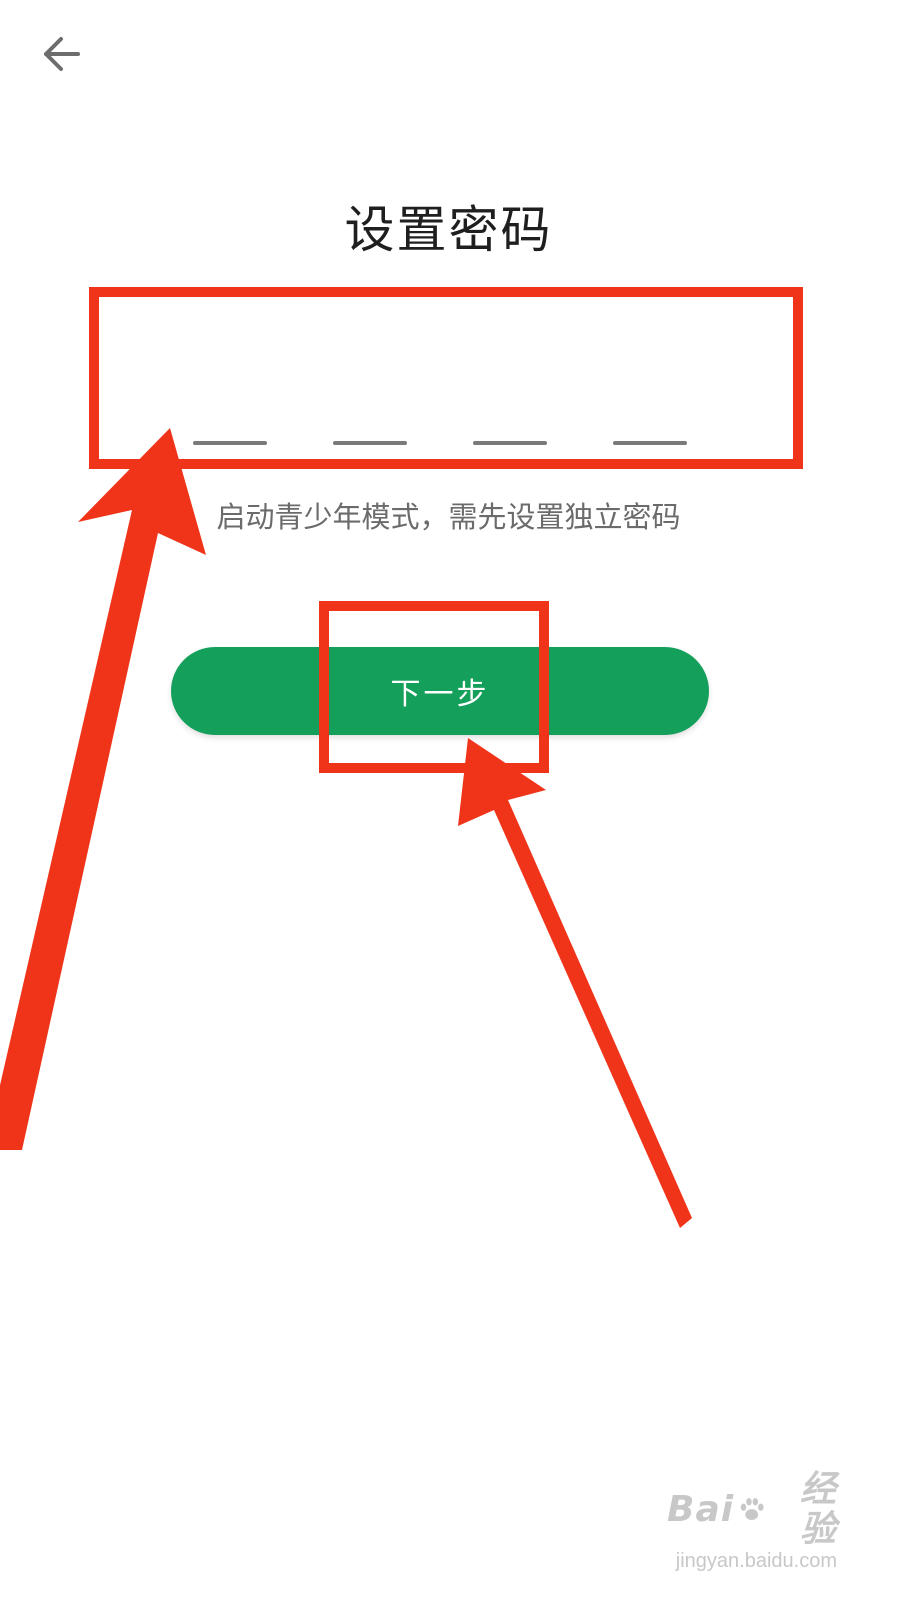  Describe the element at coordinates (818, 1509) in the screenshot. I see `watermark-logo-right: 经验` at that location.